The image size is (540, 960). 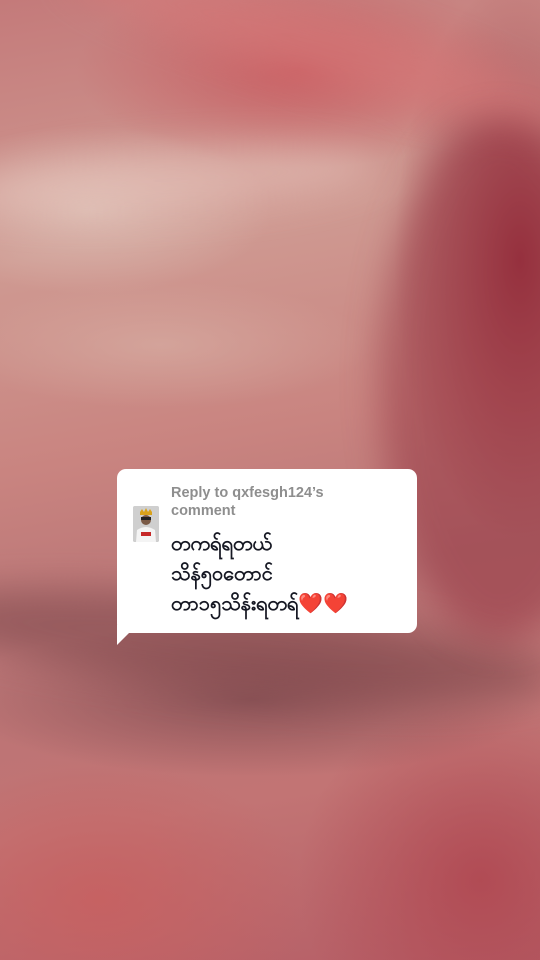 I want to click on user-avatar-icon, so click(x=146, y=524).